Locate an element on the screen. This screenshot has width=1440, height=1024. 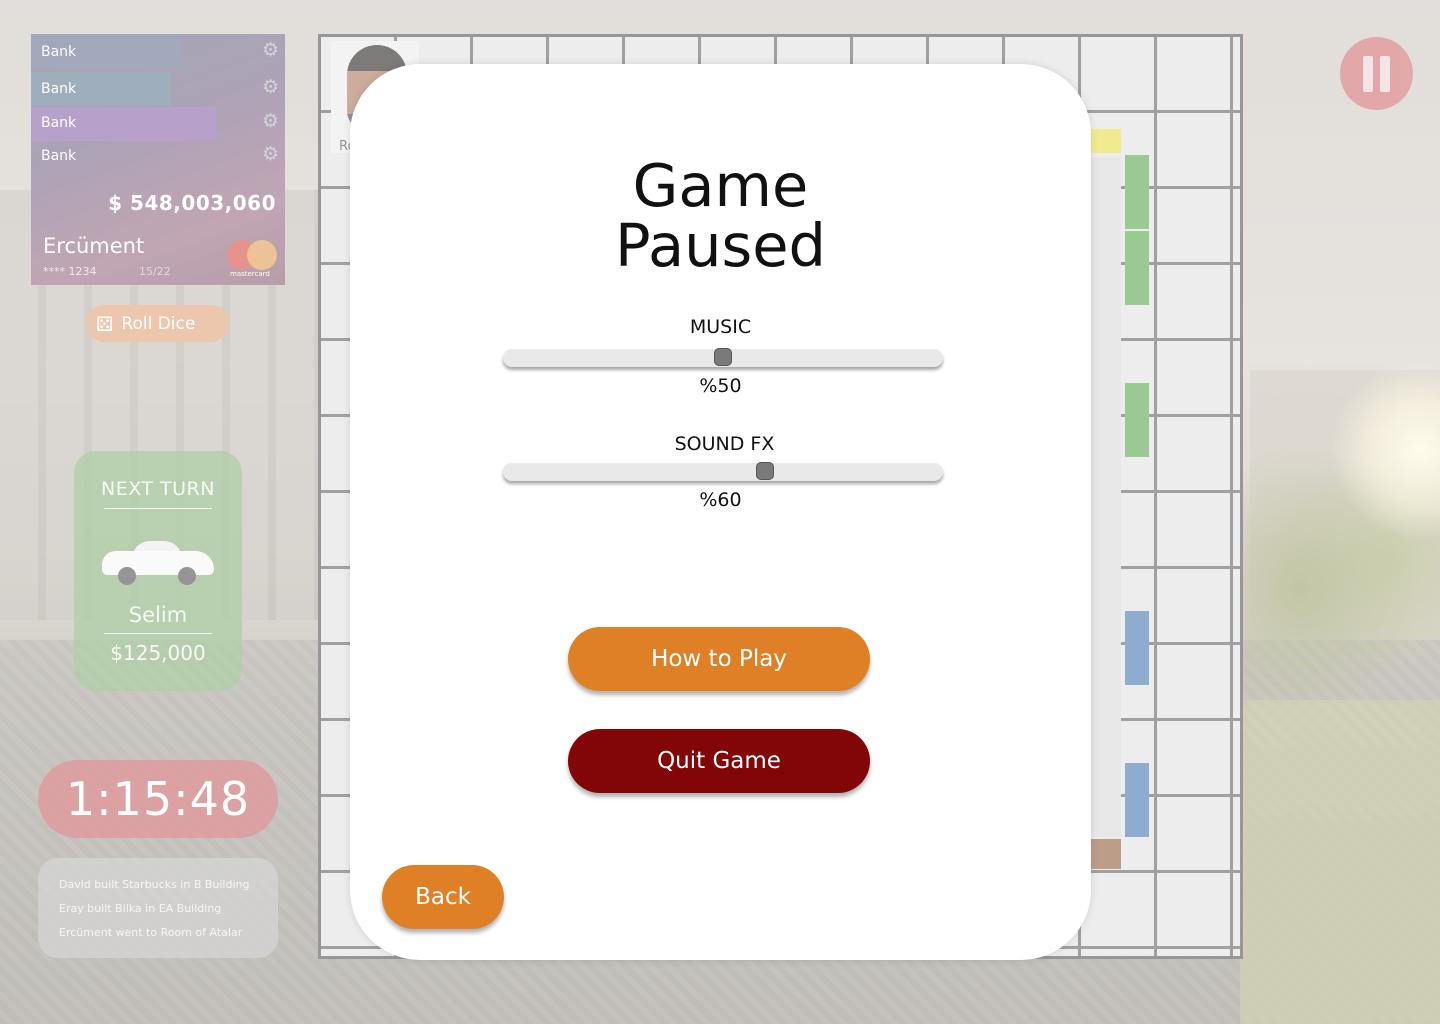
title-line: Paused is located at coordinates (720, 245).